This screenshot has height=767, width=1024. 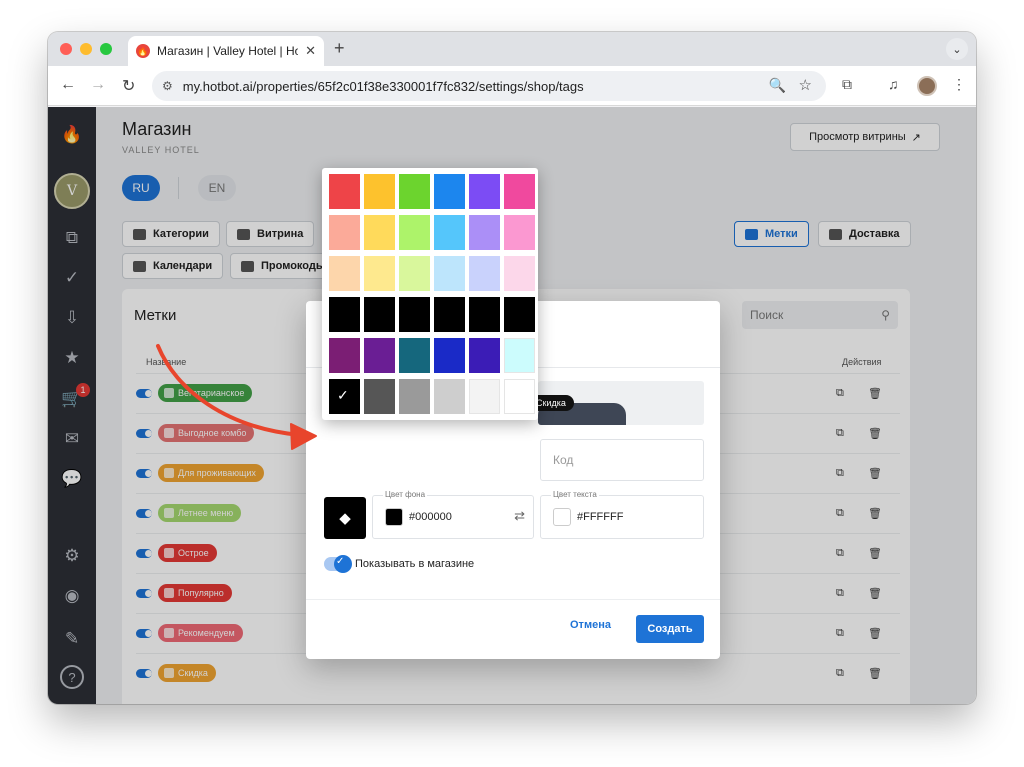 I want to click on title-bar: 🔥 Магазин | Valley Hotel | Hotbot ✕ + ⌄, so click(x=512, y=49).